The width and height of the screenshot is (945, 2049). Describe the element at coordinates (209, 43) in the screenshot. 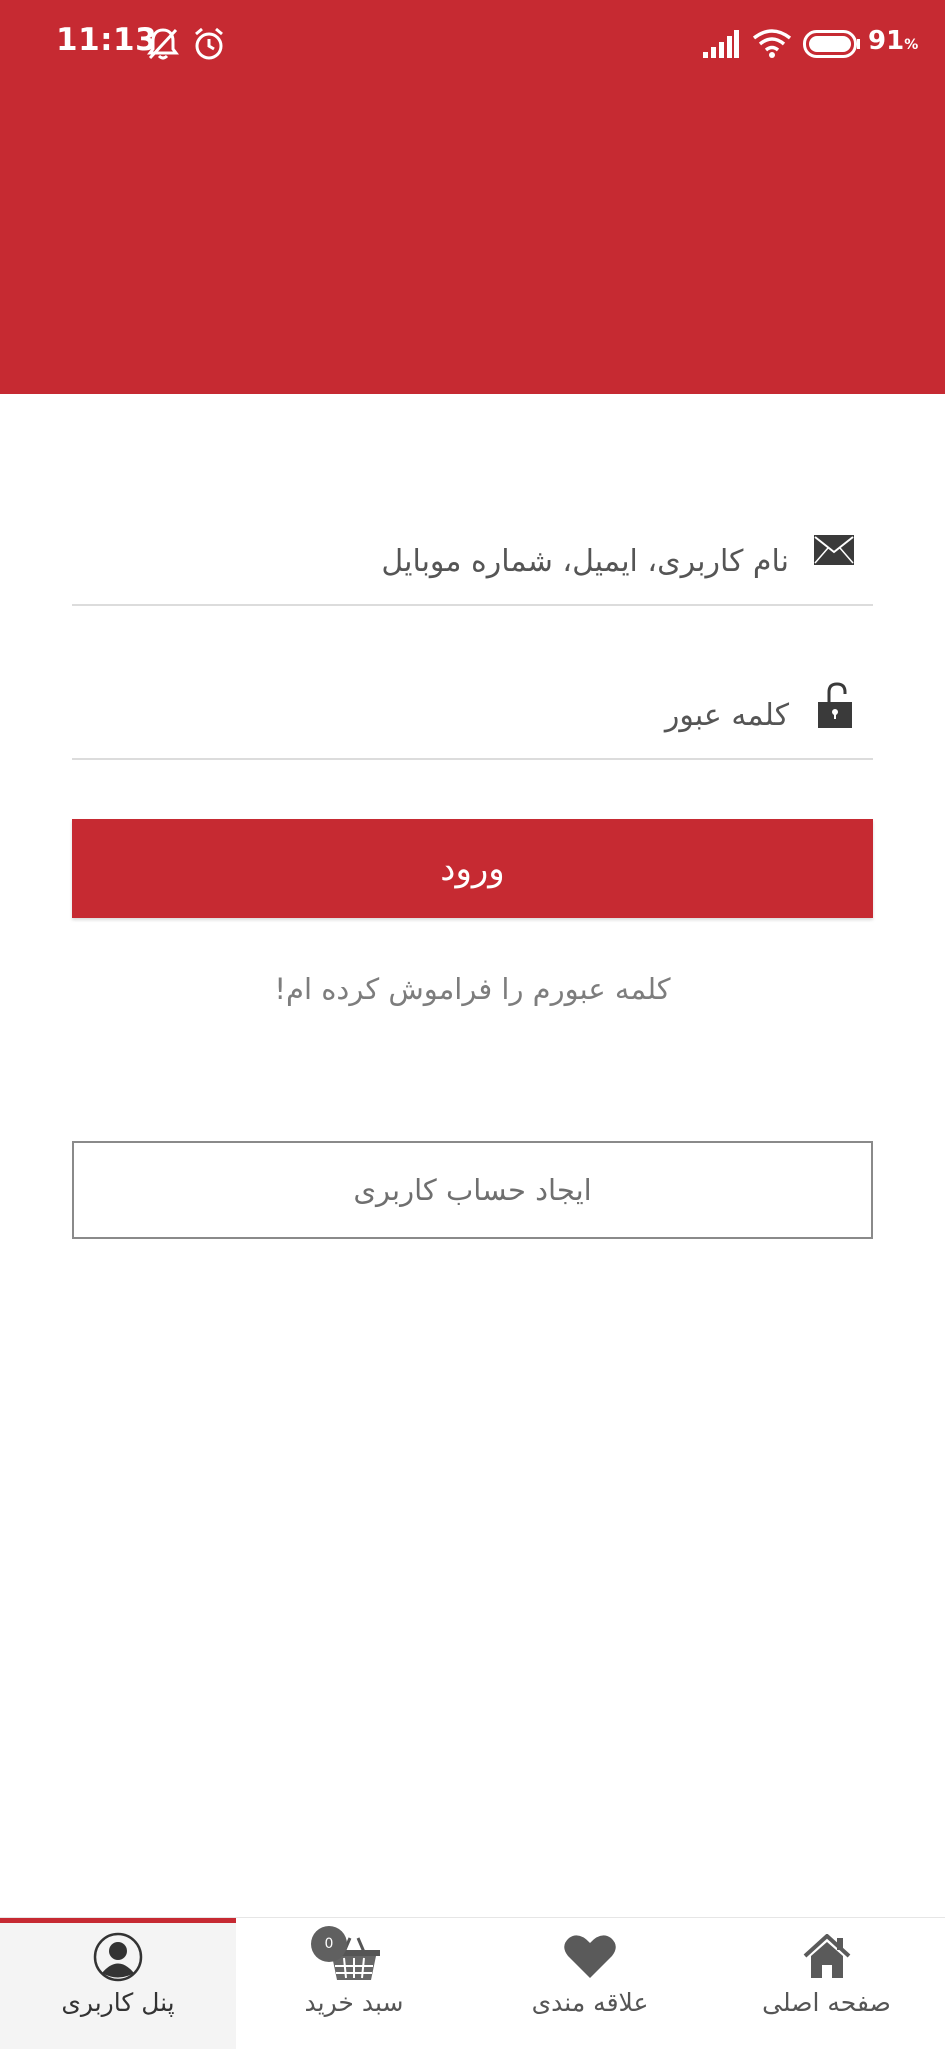

I see `alarm-icon` at that location.